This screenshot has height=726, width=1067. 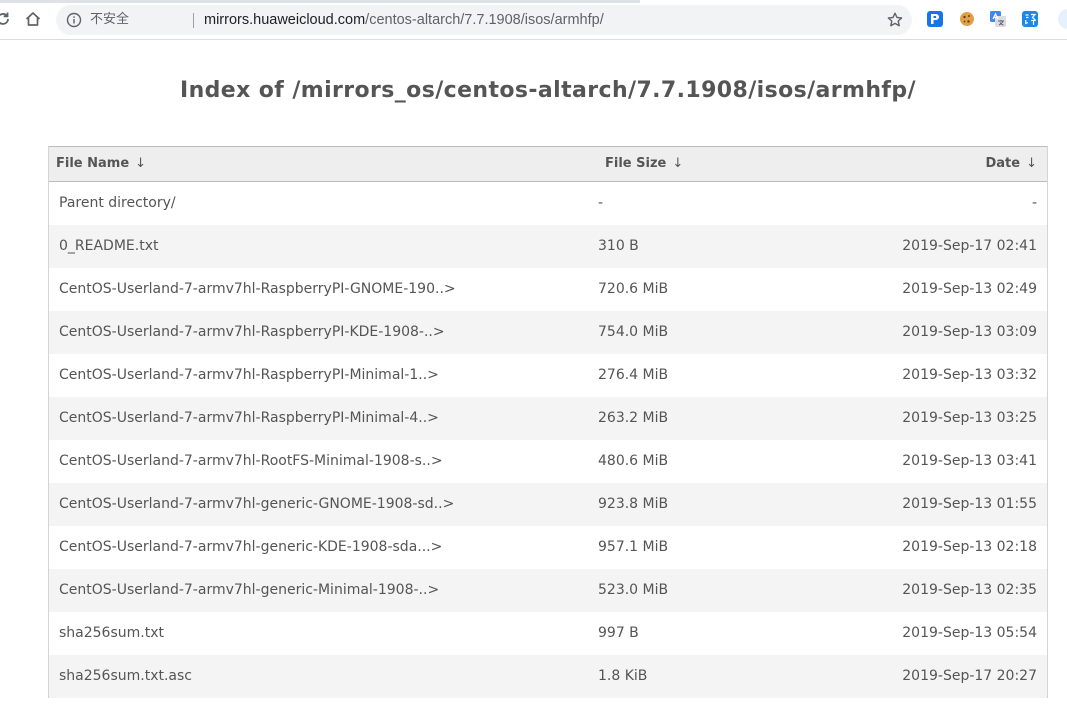 I want to click on home-icon, so click(x=33, y=19).